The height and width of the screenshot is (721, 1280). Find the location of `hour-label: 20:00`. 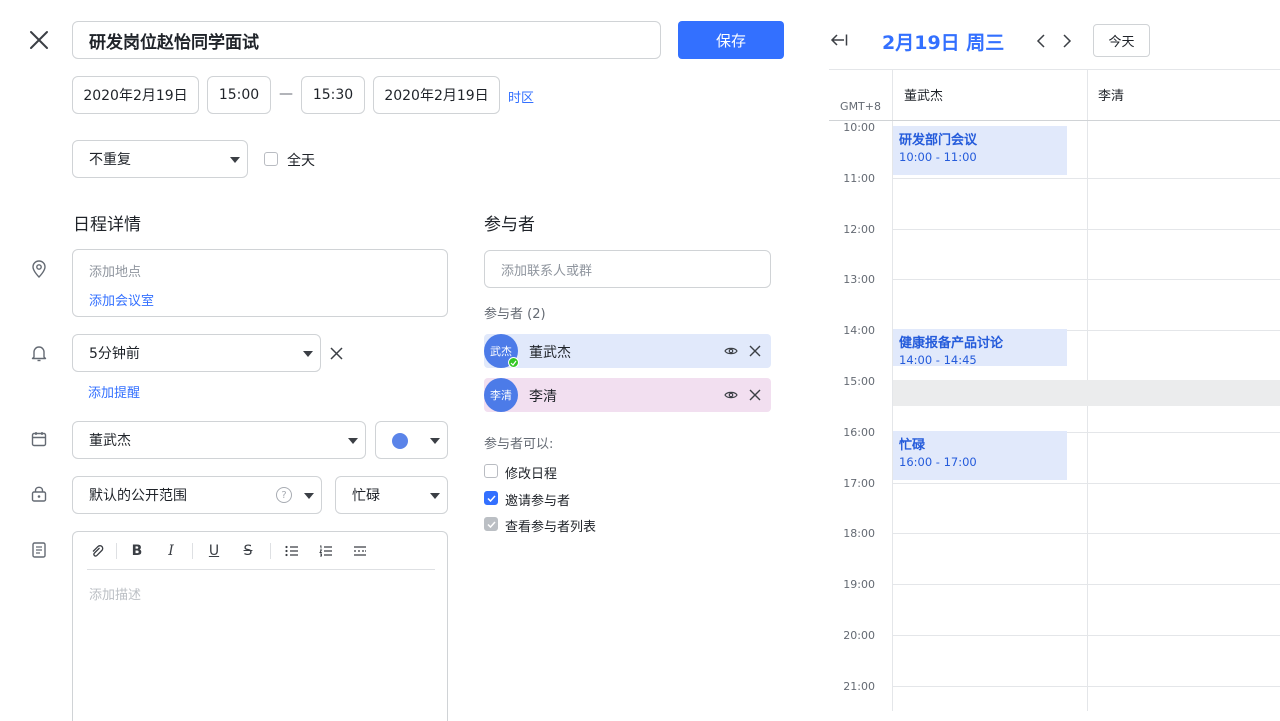

hour-label: 20:00 is located at coordinates (852, 635).